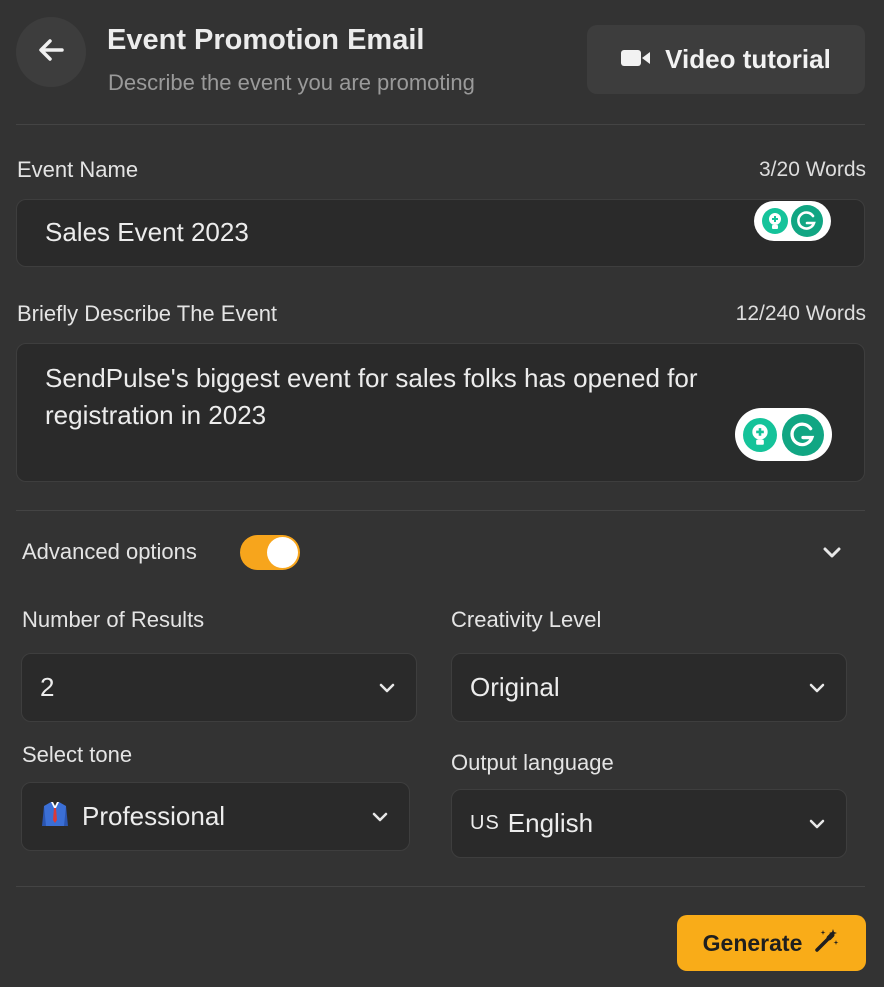 Image resolution: width=884 pixels, height=987 pixels. Describe the element at coordinates (440, 233) in the screenshot. I see `event-name-input: Sales Event 2023` at that location.